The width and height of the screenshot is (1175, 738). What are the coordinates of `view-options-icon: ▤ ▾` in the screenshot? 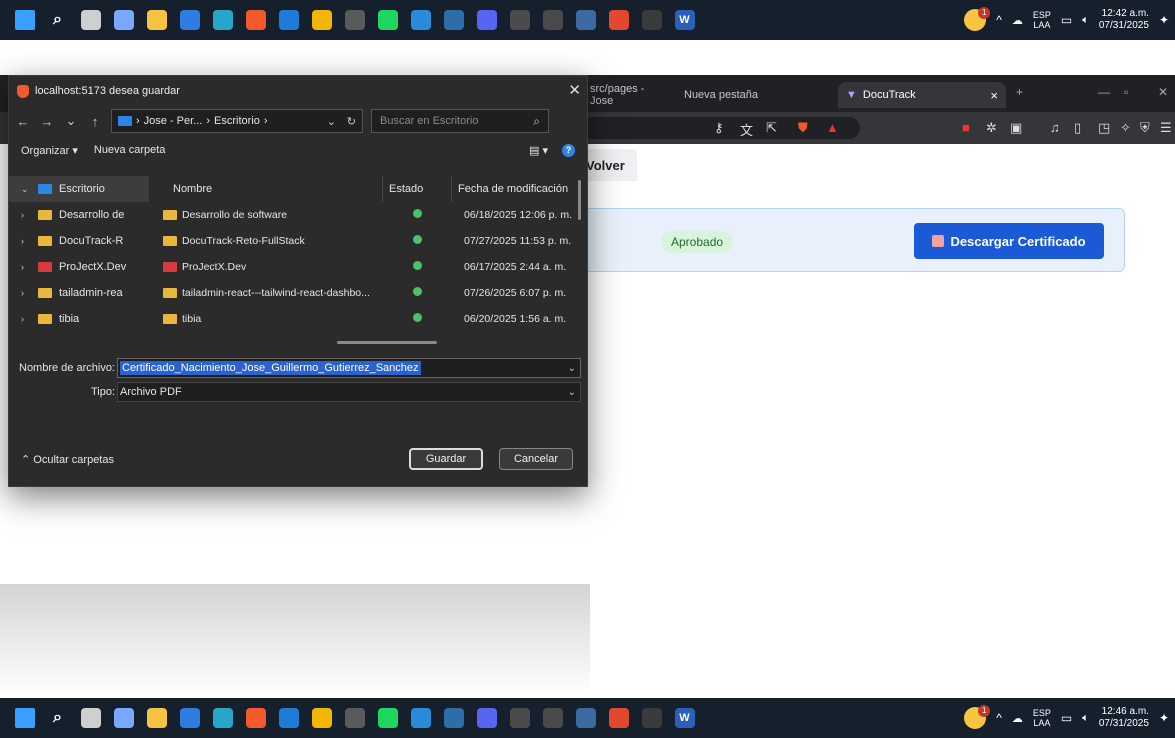 It's located at (538, 150).